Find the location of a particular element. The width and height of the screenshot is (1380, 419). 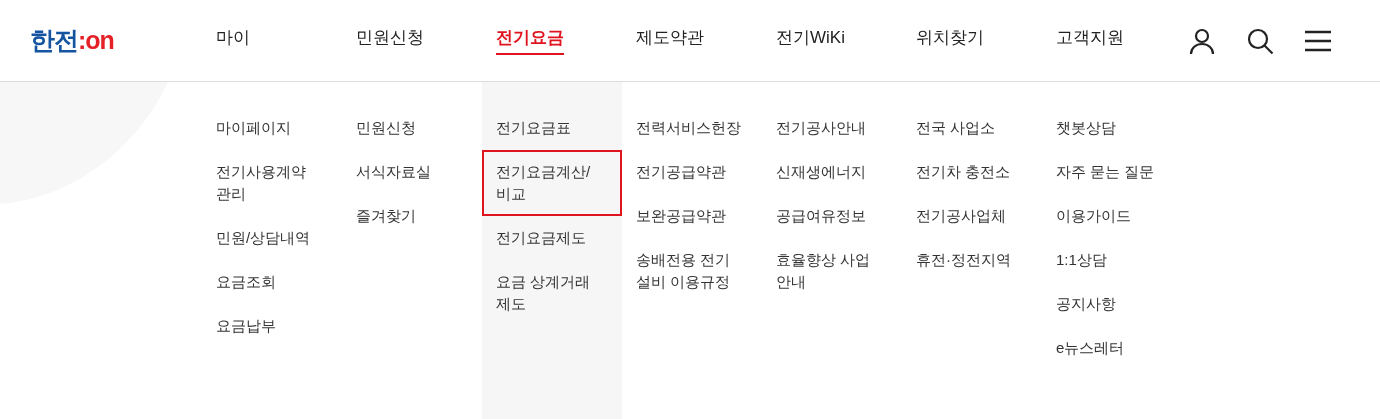

menu-icon is located at coordinates (1318, 40).